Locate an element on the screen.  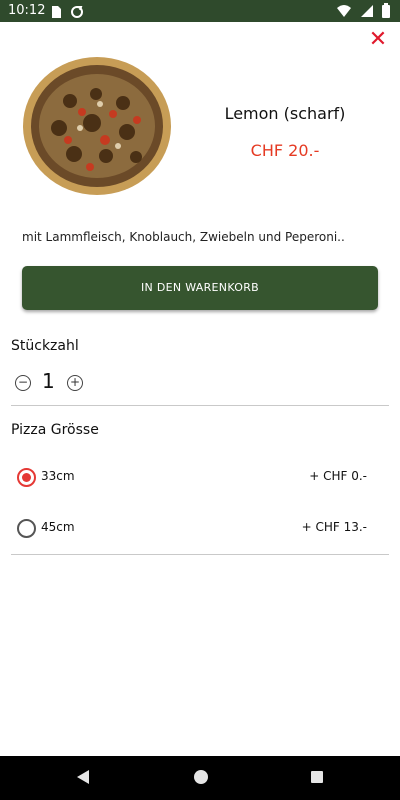
size-label: 45cm is located at coordinates (58, 527).